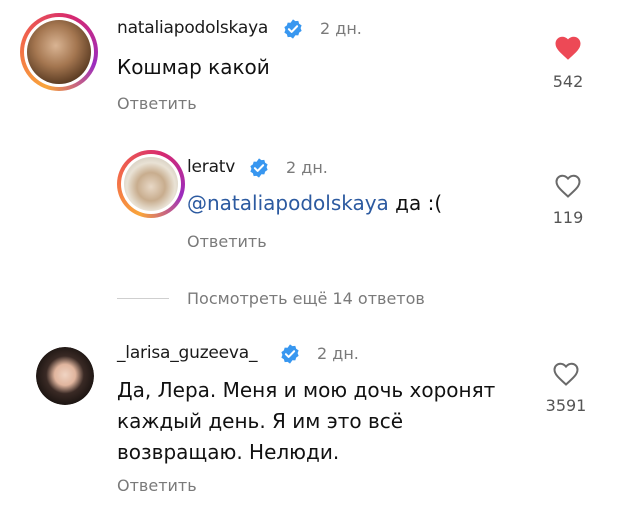 The height and width of the screenshot is (523, 620). I want to click on comment-line: Да, Лера. Меня и мою дочь хоронят, so click(306, 390).